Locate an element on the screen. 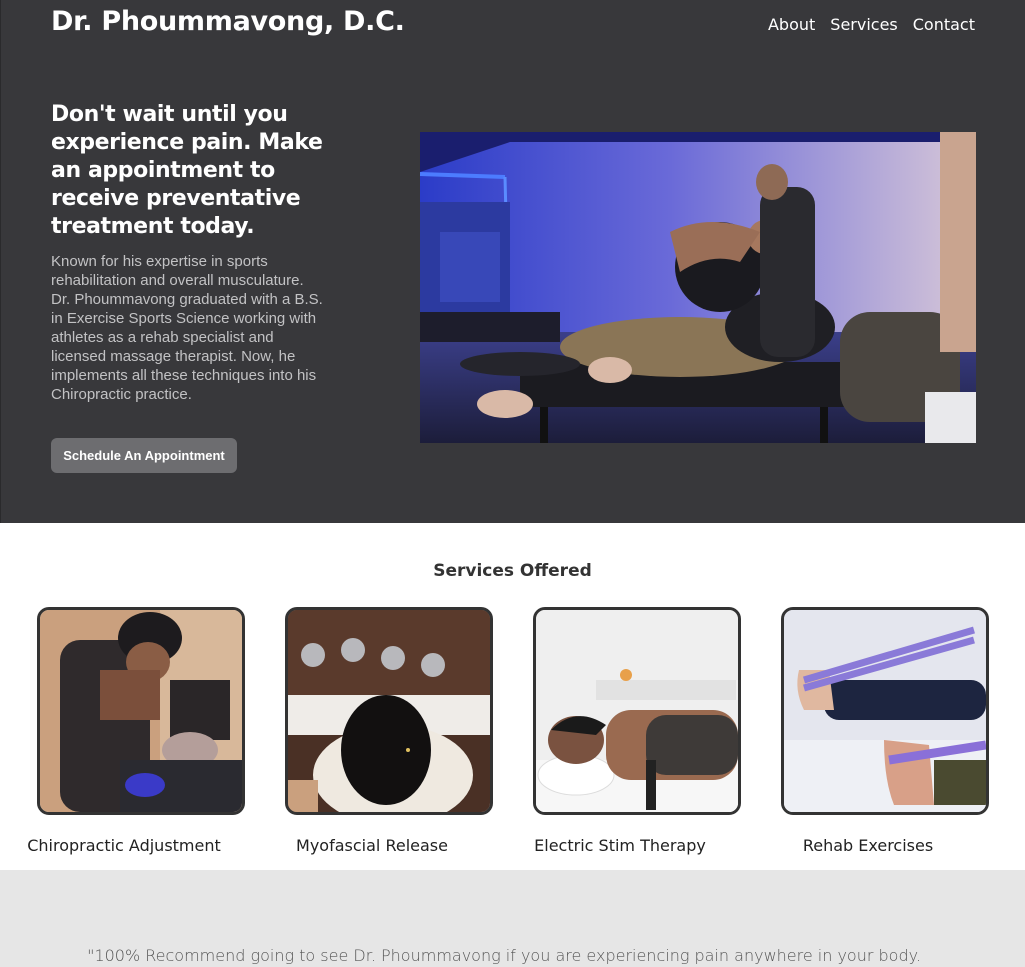  nav-about-link: About is located at coordinates (791, 24).